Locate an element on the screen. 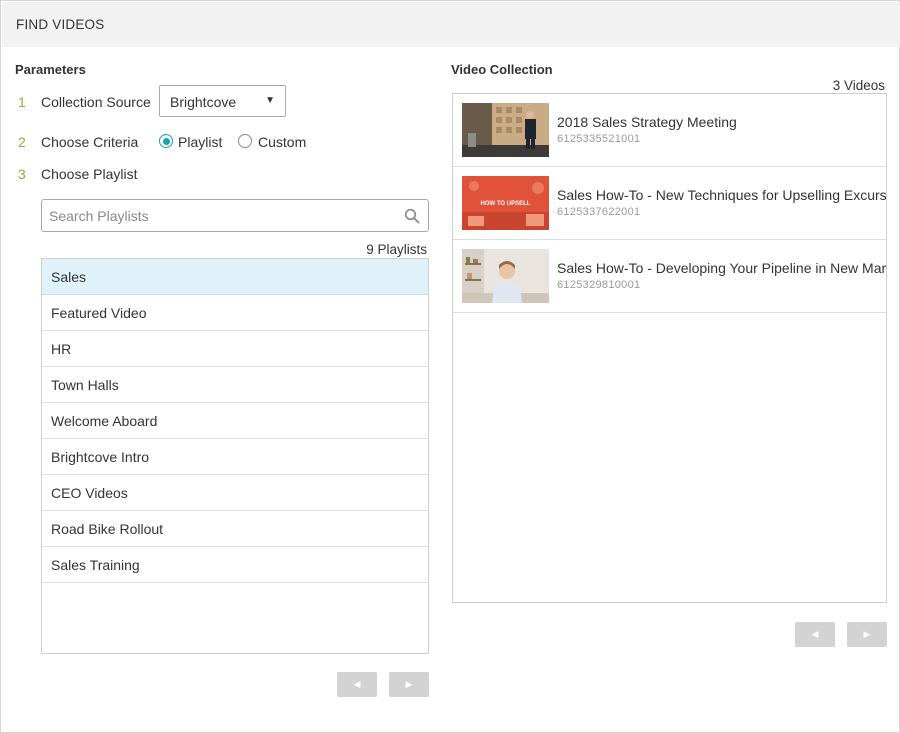  video-title: 2018 Sales Strategy Meeting is located at coordinates (647, 122).